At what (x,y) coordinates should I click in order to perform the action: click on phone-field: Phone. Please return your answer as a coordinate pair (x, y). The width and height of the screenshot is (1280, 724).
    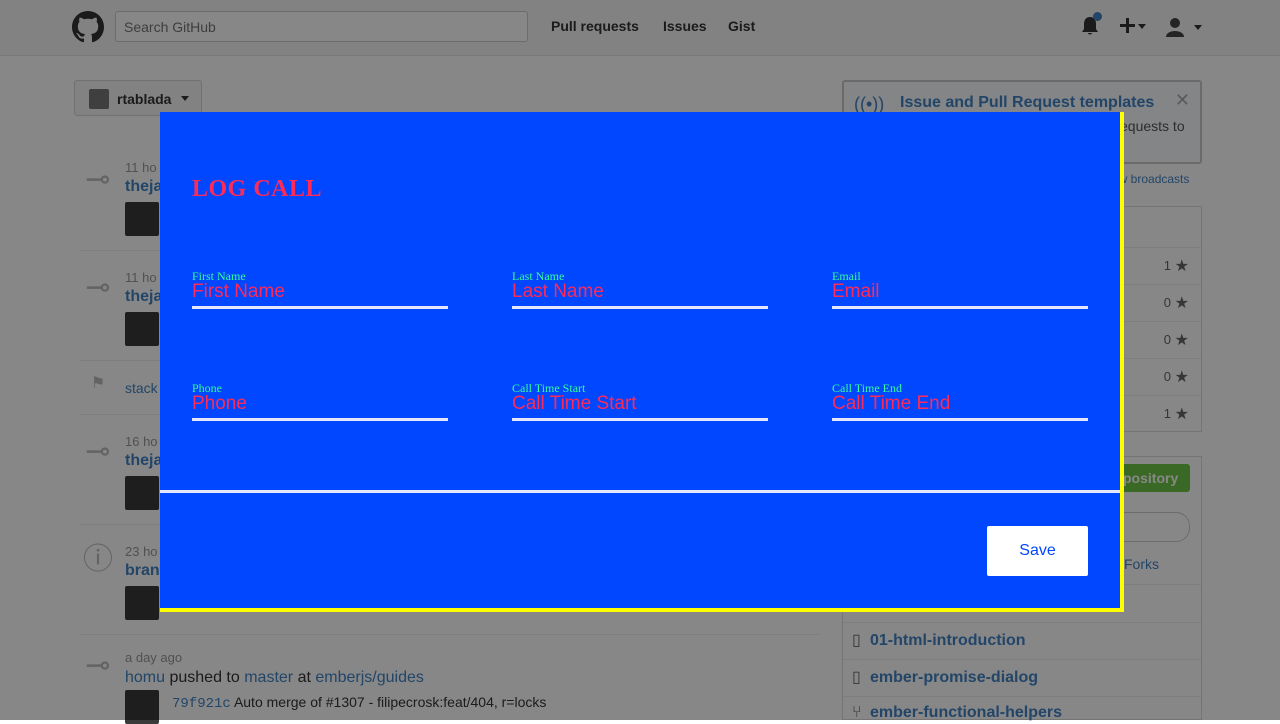
    Looking at the image, I should click on (320, 405).